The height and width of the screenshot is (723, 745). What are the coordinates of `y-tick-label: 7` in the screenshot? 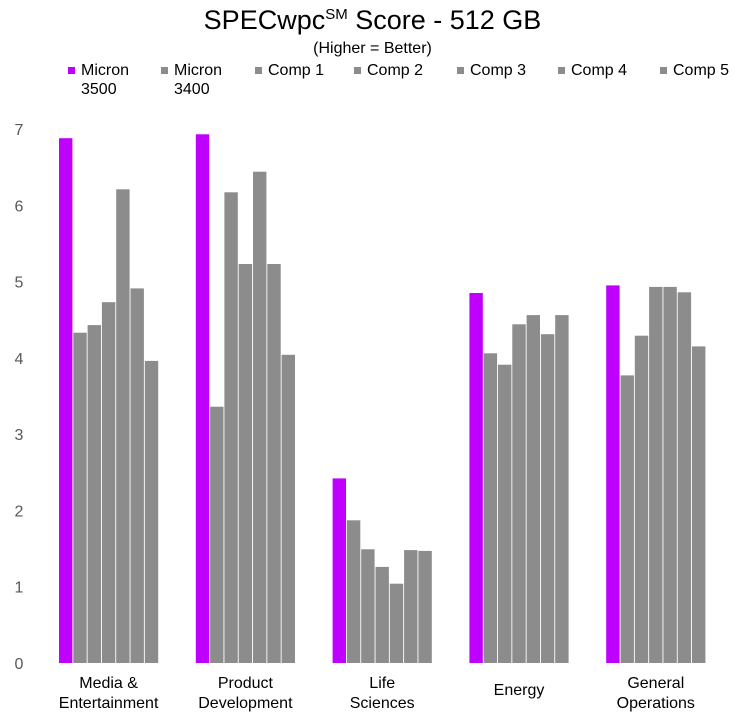 It's located at (19, 130).